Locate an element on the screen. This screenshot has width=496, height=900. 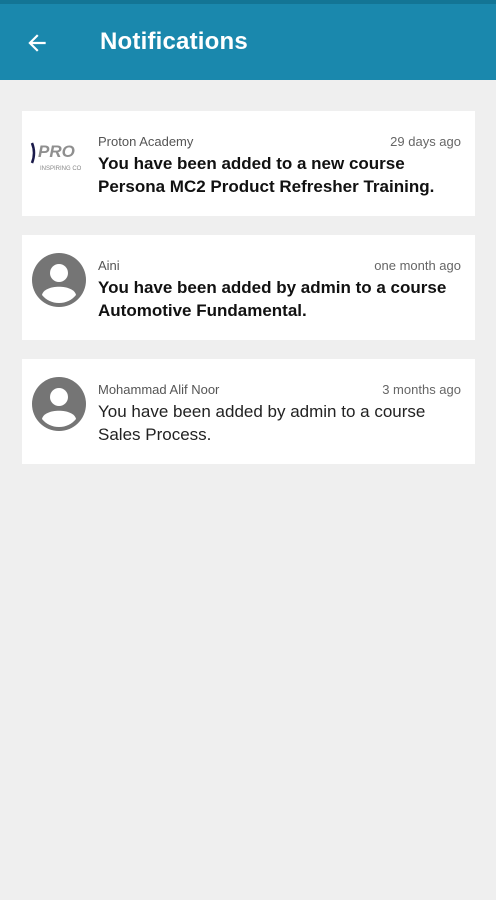
notification-sender: Aini is located at coordinates (109, 265).